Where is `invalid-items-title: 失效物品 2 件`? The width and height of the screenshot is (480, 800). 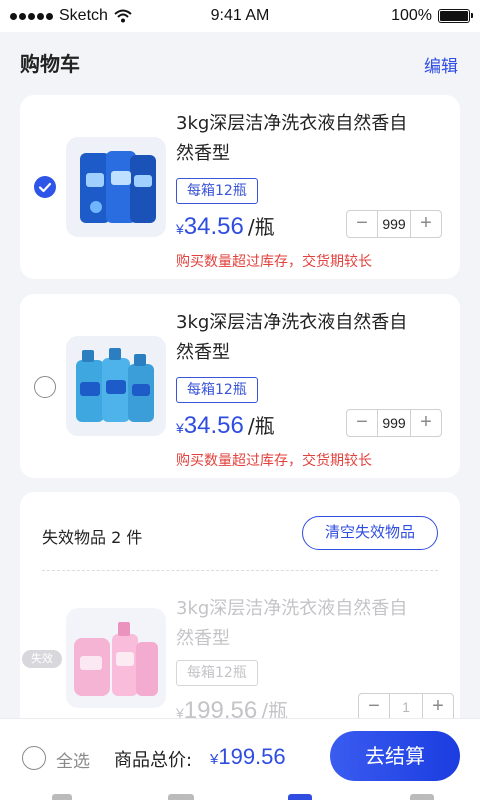 invalid-items-title: 失效物品 2 件 is located at coordinates (92, 537).